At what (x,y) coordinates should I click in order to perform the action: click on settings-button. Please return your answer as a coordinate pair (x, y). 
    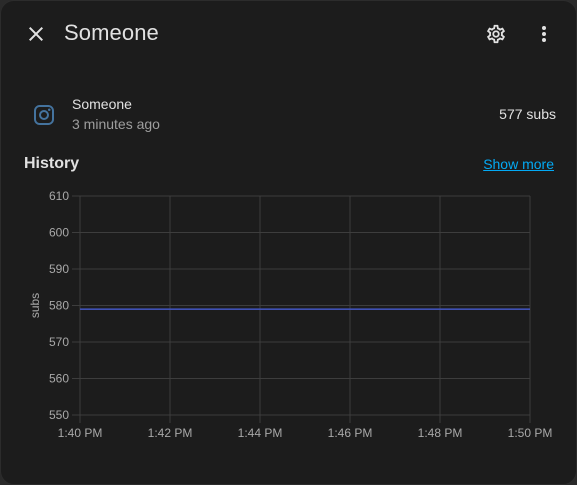
    Looking at the image, I should click on (496, 34).